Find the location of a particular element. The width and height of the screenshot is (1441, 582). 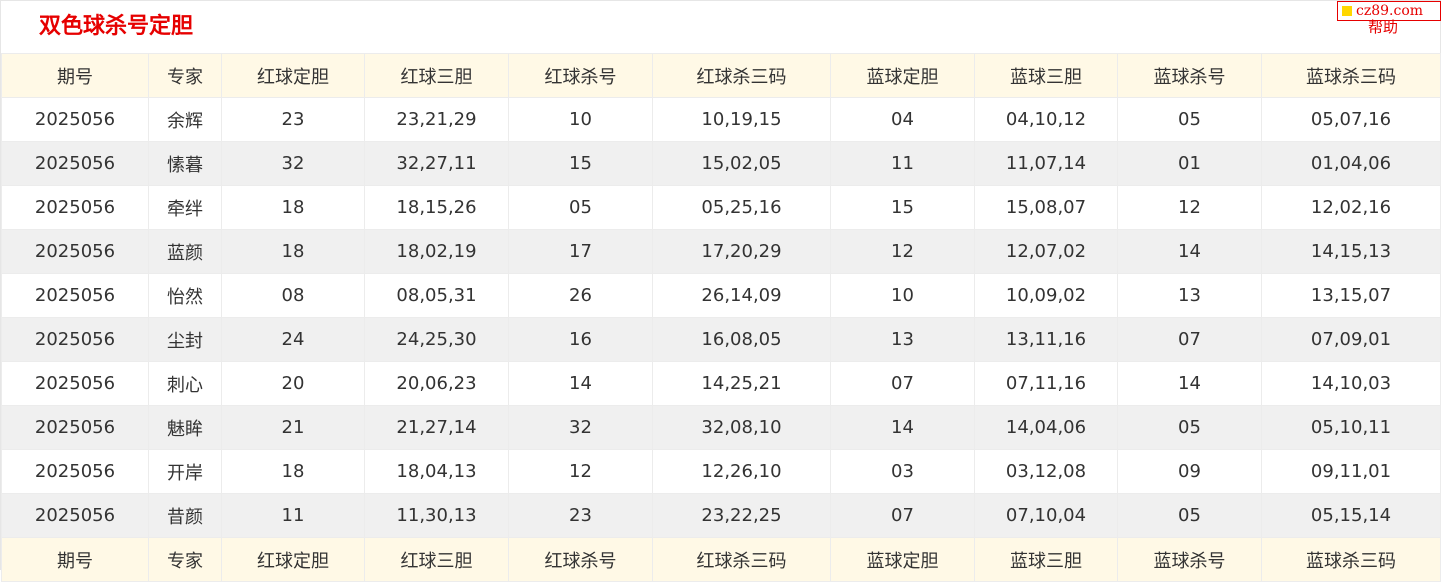

table-cell: 32,27,11 is located at coordinates (436, 163).